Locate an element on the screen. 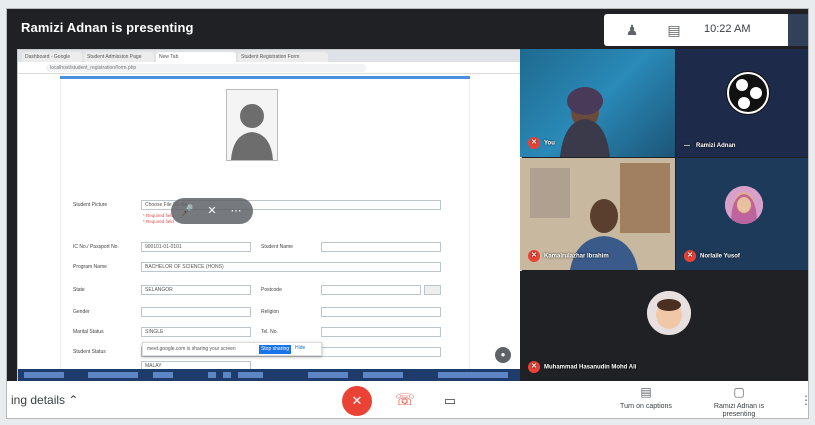  end-call-button: ☏ is located at coordinates (405, 401).